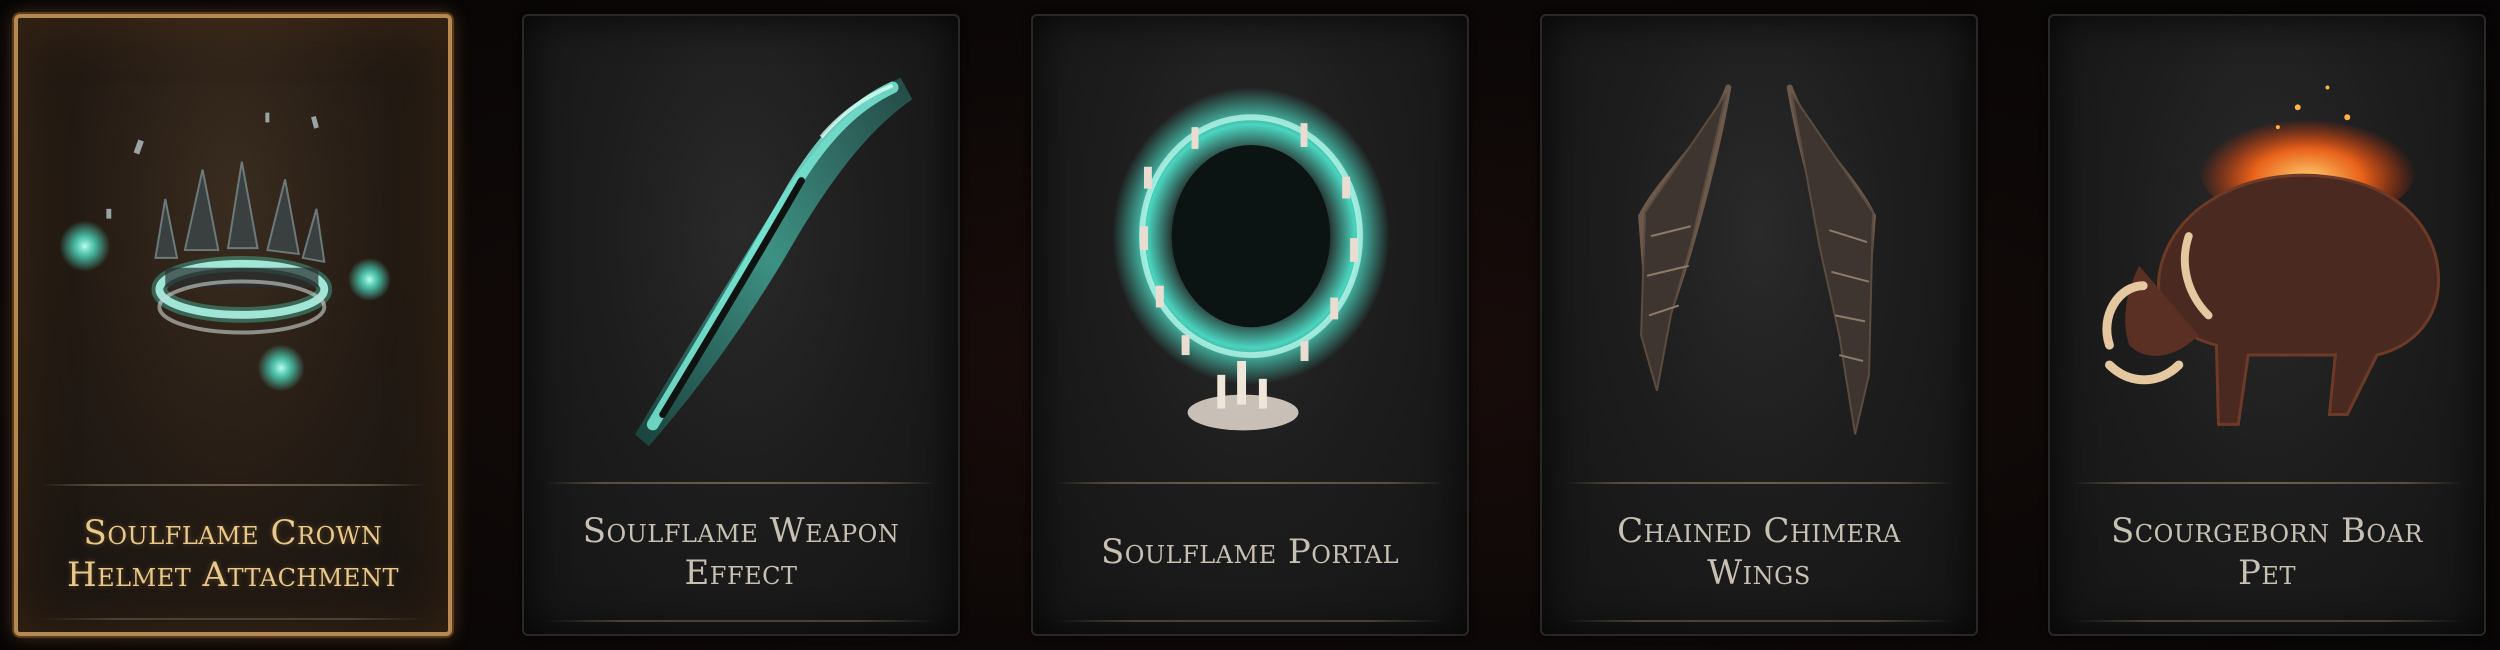 Image resolution: width=2500 pixels, height=650 pixels. Describe the element at coordinates (233, 575) in the screenshot. I see `card-title-line-2: Helmet Attachment` at that location.